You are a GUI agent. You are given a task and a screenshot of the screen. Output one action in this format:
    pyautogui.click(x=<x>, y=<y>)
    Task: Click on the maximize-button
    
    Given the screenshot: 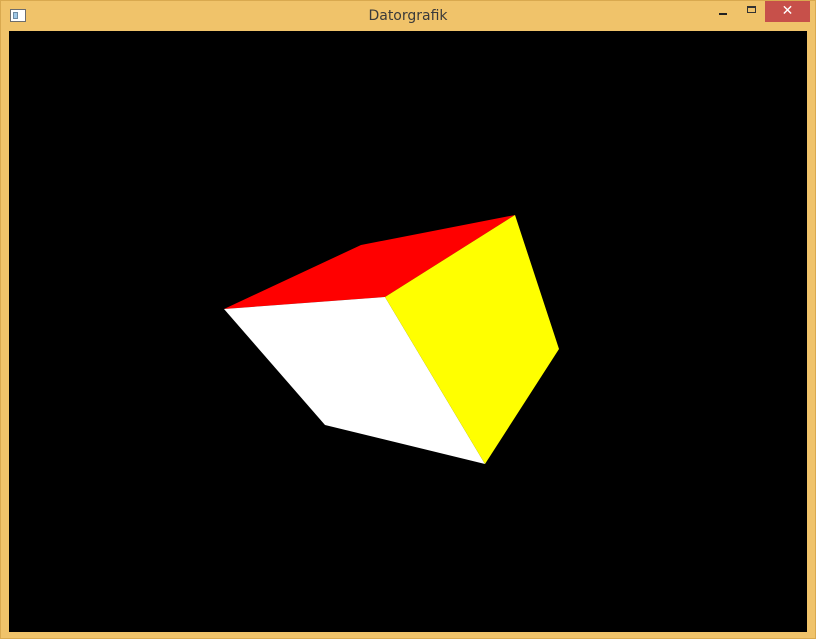 What is the action you would take?
    pyautogui.click(x=751, y=11)
    